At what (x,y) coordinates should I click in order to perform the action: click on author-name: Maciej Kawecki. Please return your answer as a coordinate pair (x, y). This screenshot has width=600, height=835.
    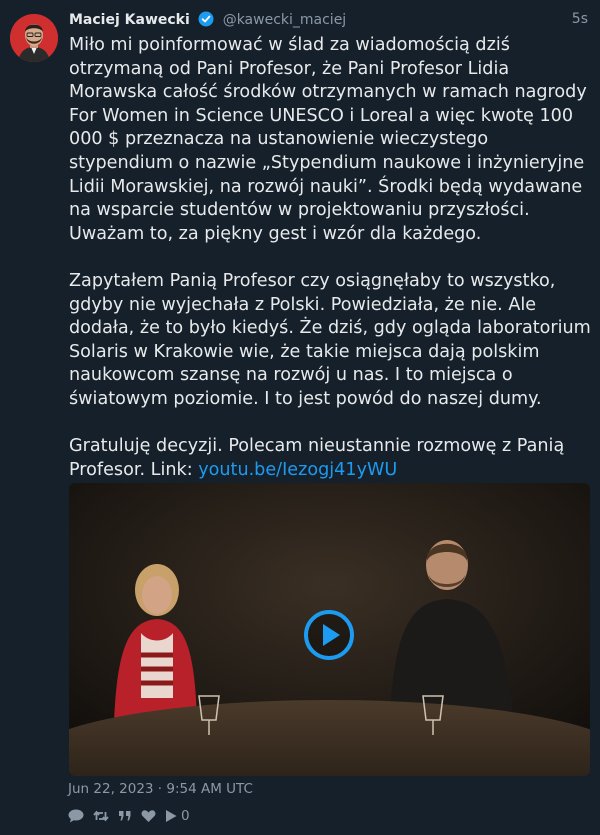
    Looking at the image, I should click on (129, 20).